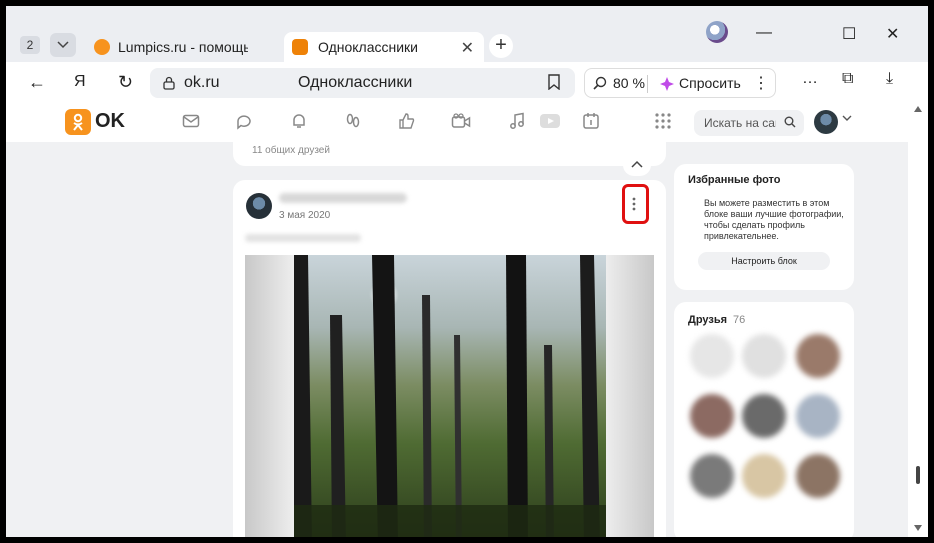  What do you see at coordinates (353, 121) in the screenshot?
I see `guests-icon` at bounding box center [353, 121].